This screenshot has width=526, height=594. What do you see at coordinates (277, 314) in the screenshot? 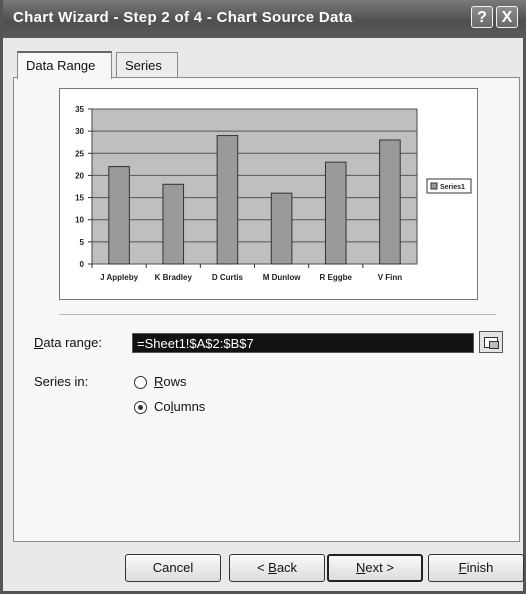
I see `separator` at bounding box center [277, 314].